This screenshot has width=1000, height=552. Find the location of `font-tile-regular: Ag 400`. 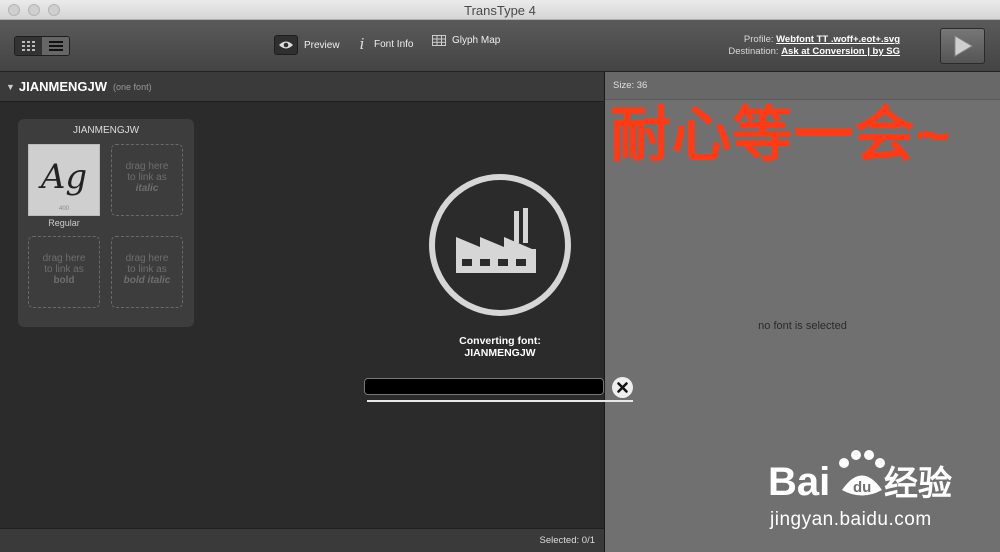

font-tile-regular: Ag 400 is located at coordinates (64, 180).